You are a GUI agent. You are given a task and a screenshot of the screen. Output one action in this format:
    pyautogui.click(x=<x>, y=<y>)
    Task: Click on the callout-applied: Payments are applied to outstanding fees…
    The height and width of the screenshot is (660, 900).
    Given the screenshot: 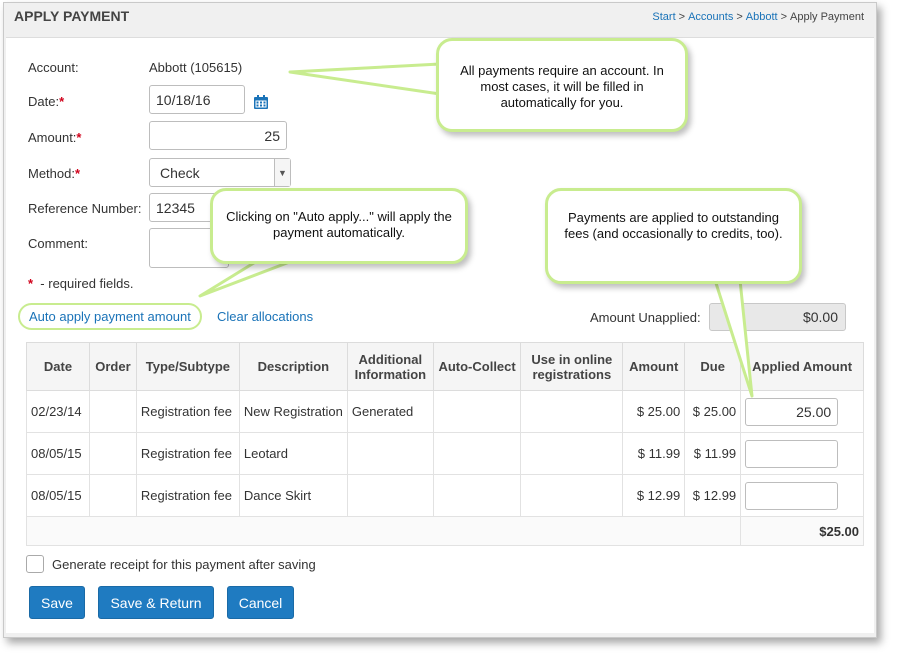 What is the action you would take?
    pyautogui.click(x=673, y=236)
    